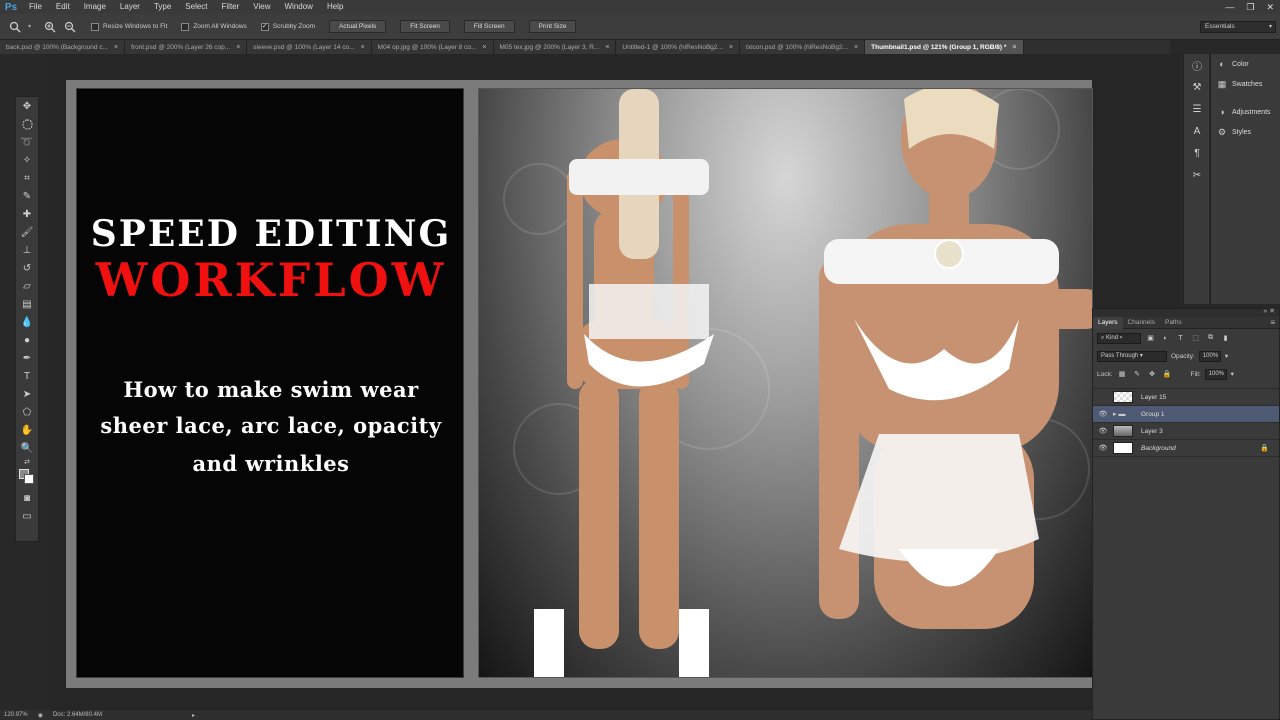  What do you see at coordinates (299, 7) in the screenshot?
I see `menu-window: Window` at bounding box center [299, 7].